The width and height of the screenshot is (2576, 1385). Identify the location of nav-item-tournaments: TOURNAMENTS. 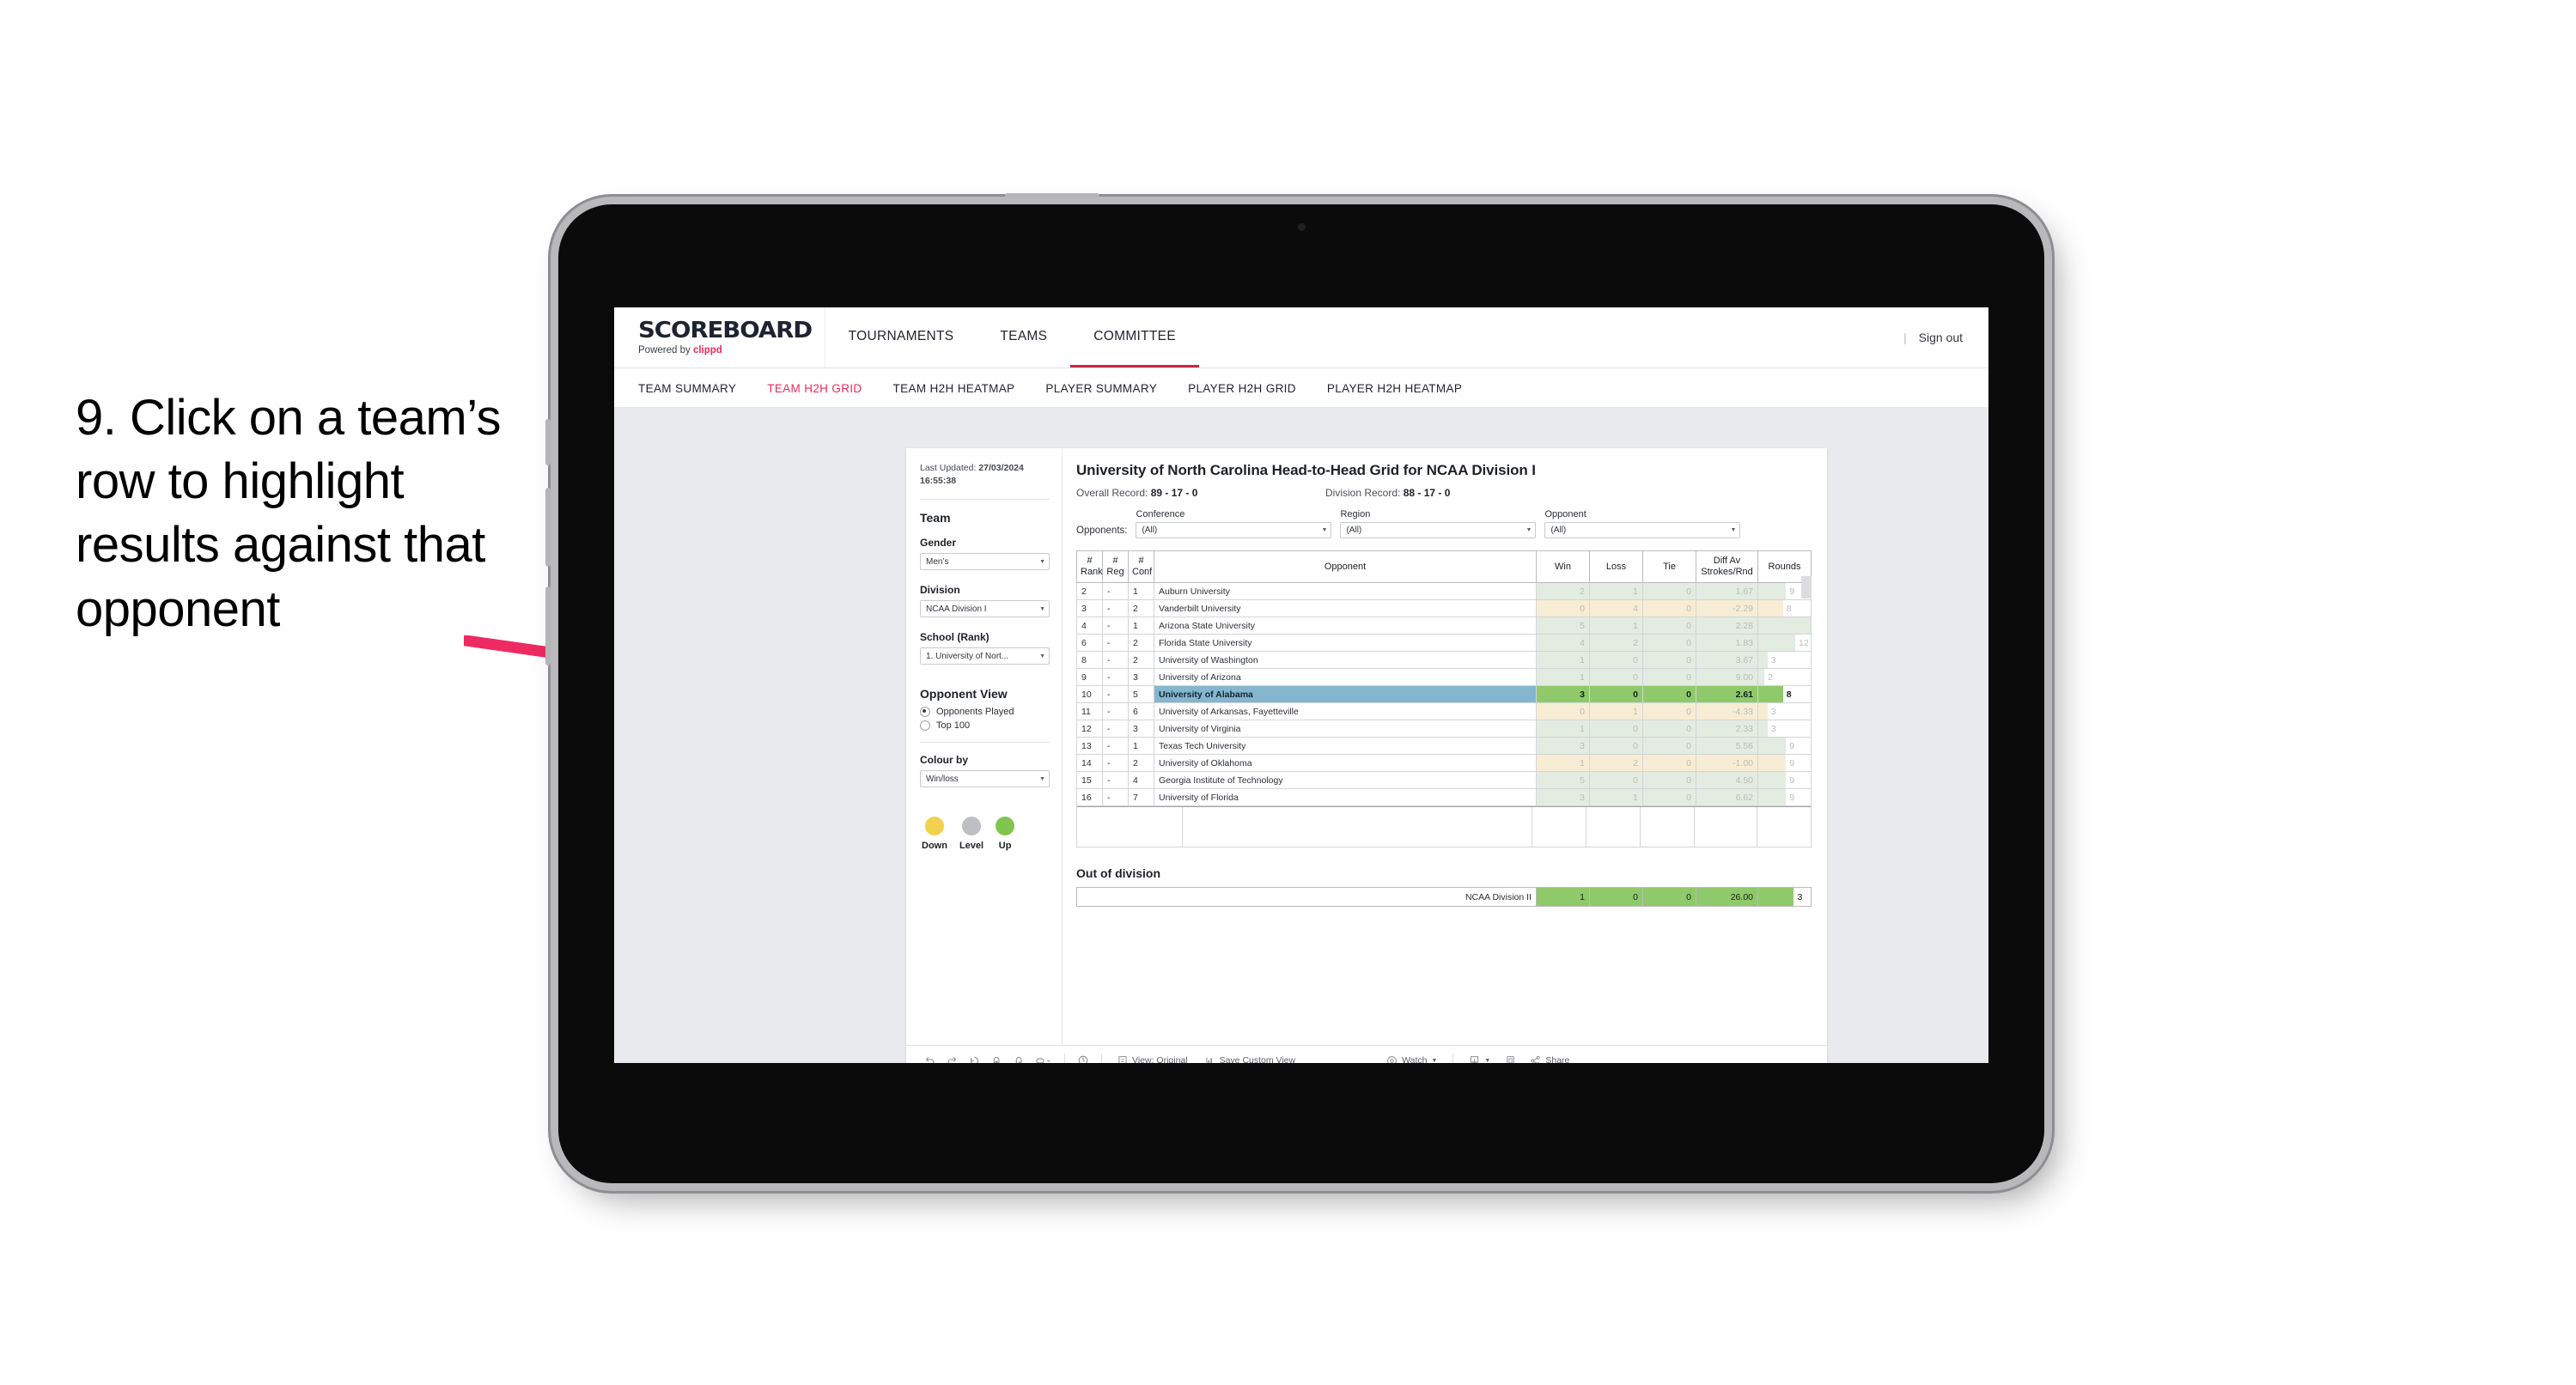
(901, 337).